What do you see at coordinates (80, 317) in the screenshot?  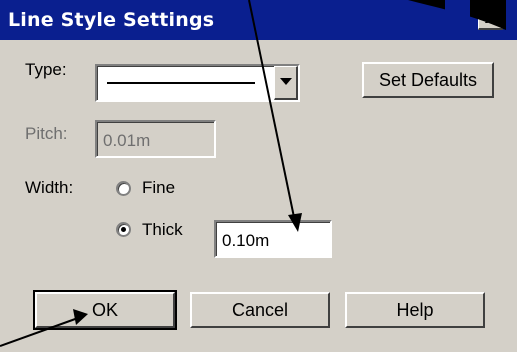 I see `arrowhead-bottom` at bounding box center [80, 317].